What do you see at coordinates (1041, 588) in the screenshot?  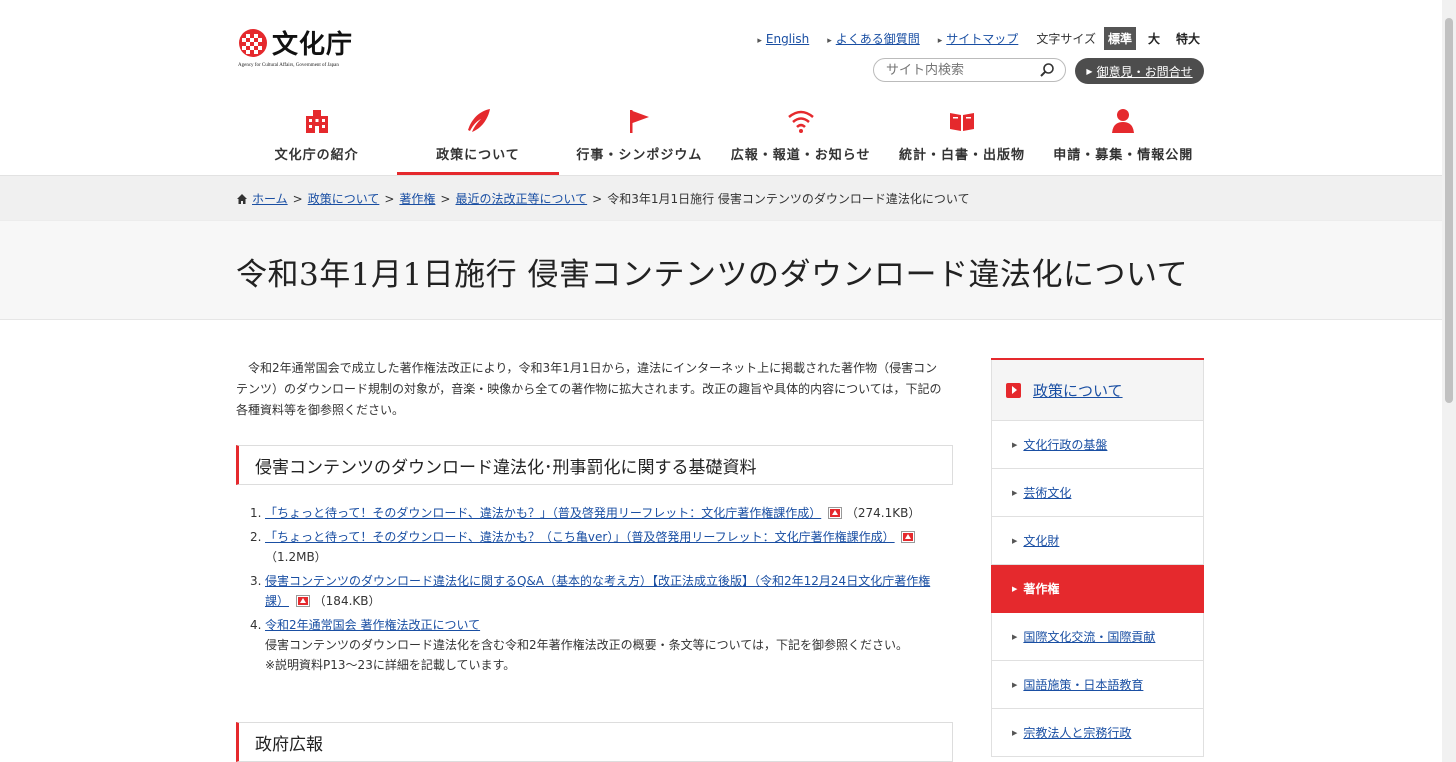 I see `sidebar-item-label: 著作権` at bounding box center [1041, 588].